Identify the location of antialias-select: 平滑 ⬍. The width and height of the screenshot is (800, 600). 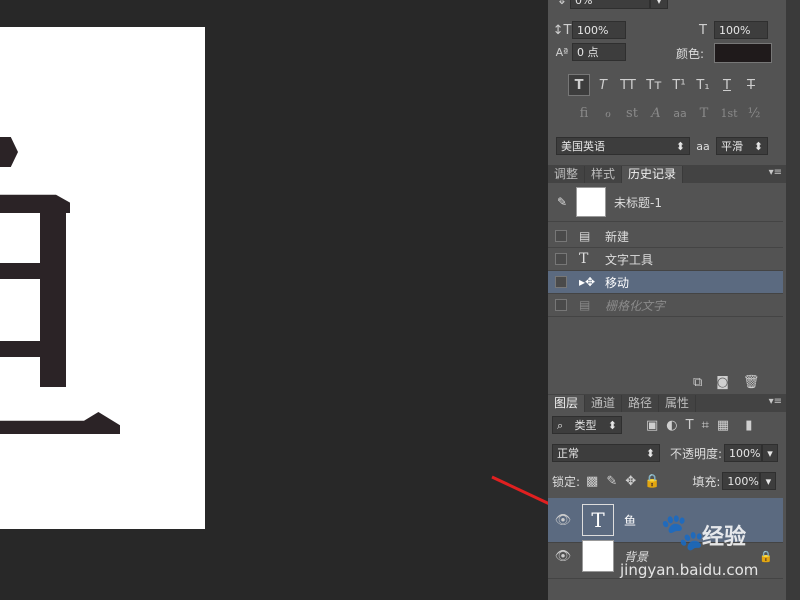
(742, 146).